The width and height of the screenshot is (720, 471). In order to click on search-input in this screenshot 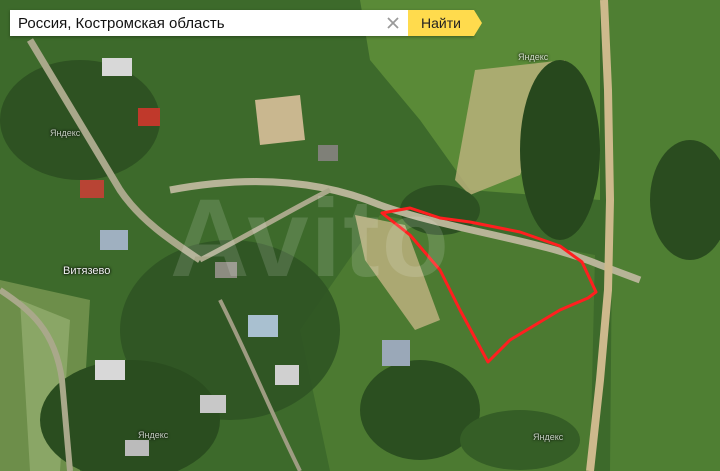, I will do `click(209, 23)`.